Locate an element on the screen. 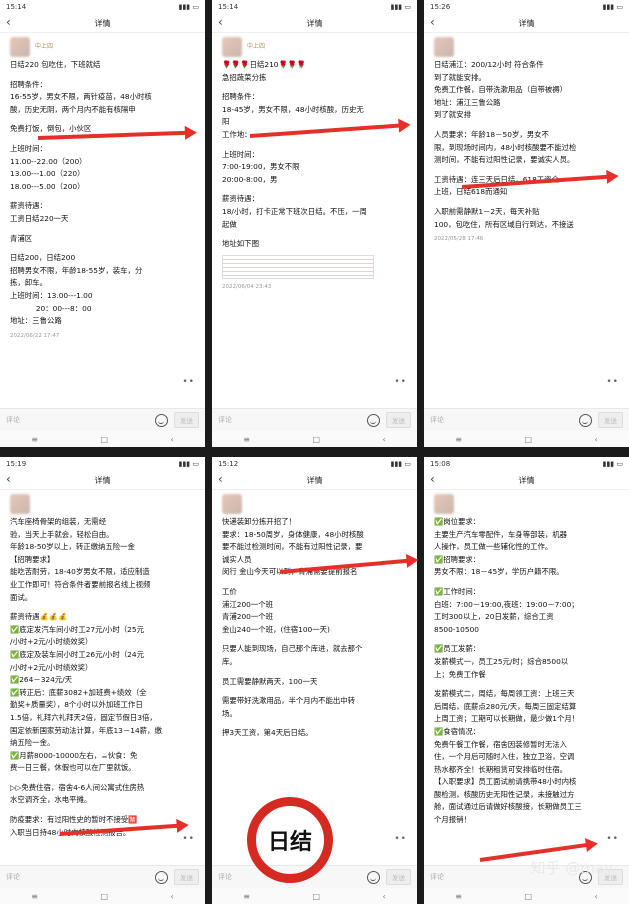 The image size is (629, 904). post-line: ✅转正后：底薪3082+加班费+绩效（全 is located at coordinates (78, 692).